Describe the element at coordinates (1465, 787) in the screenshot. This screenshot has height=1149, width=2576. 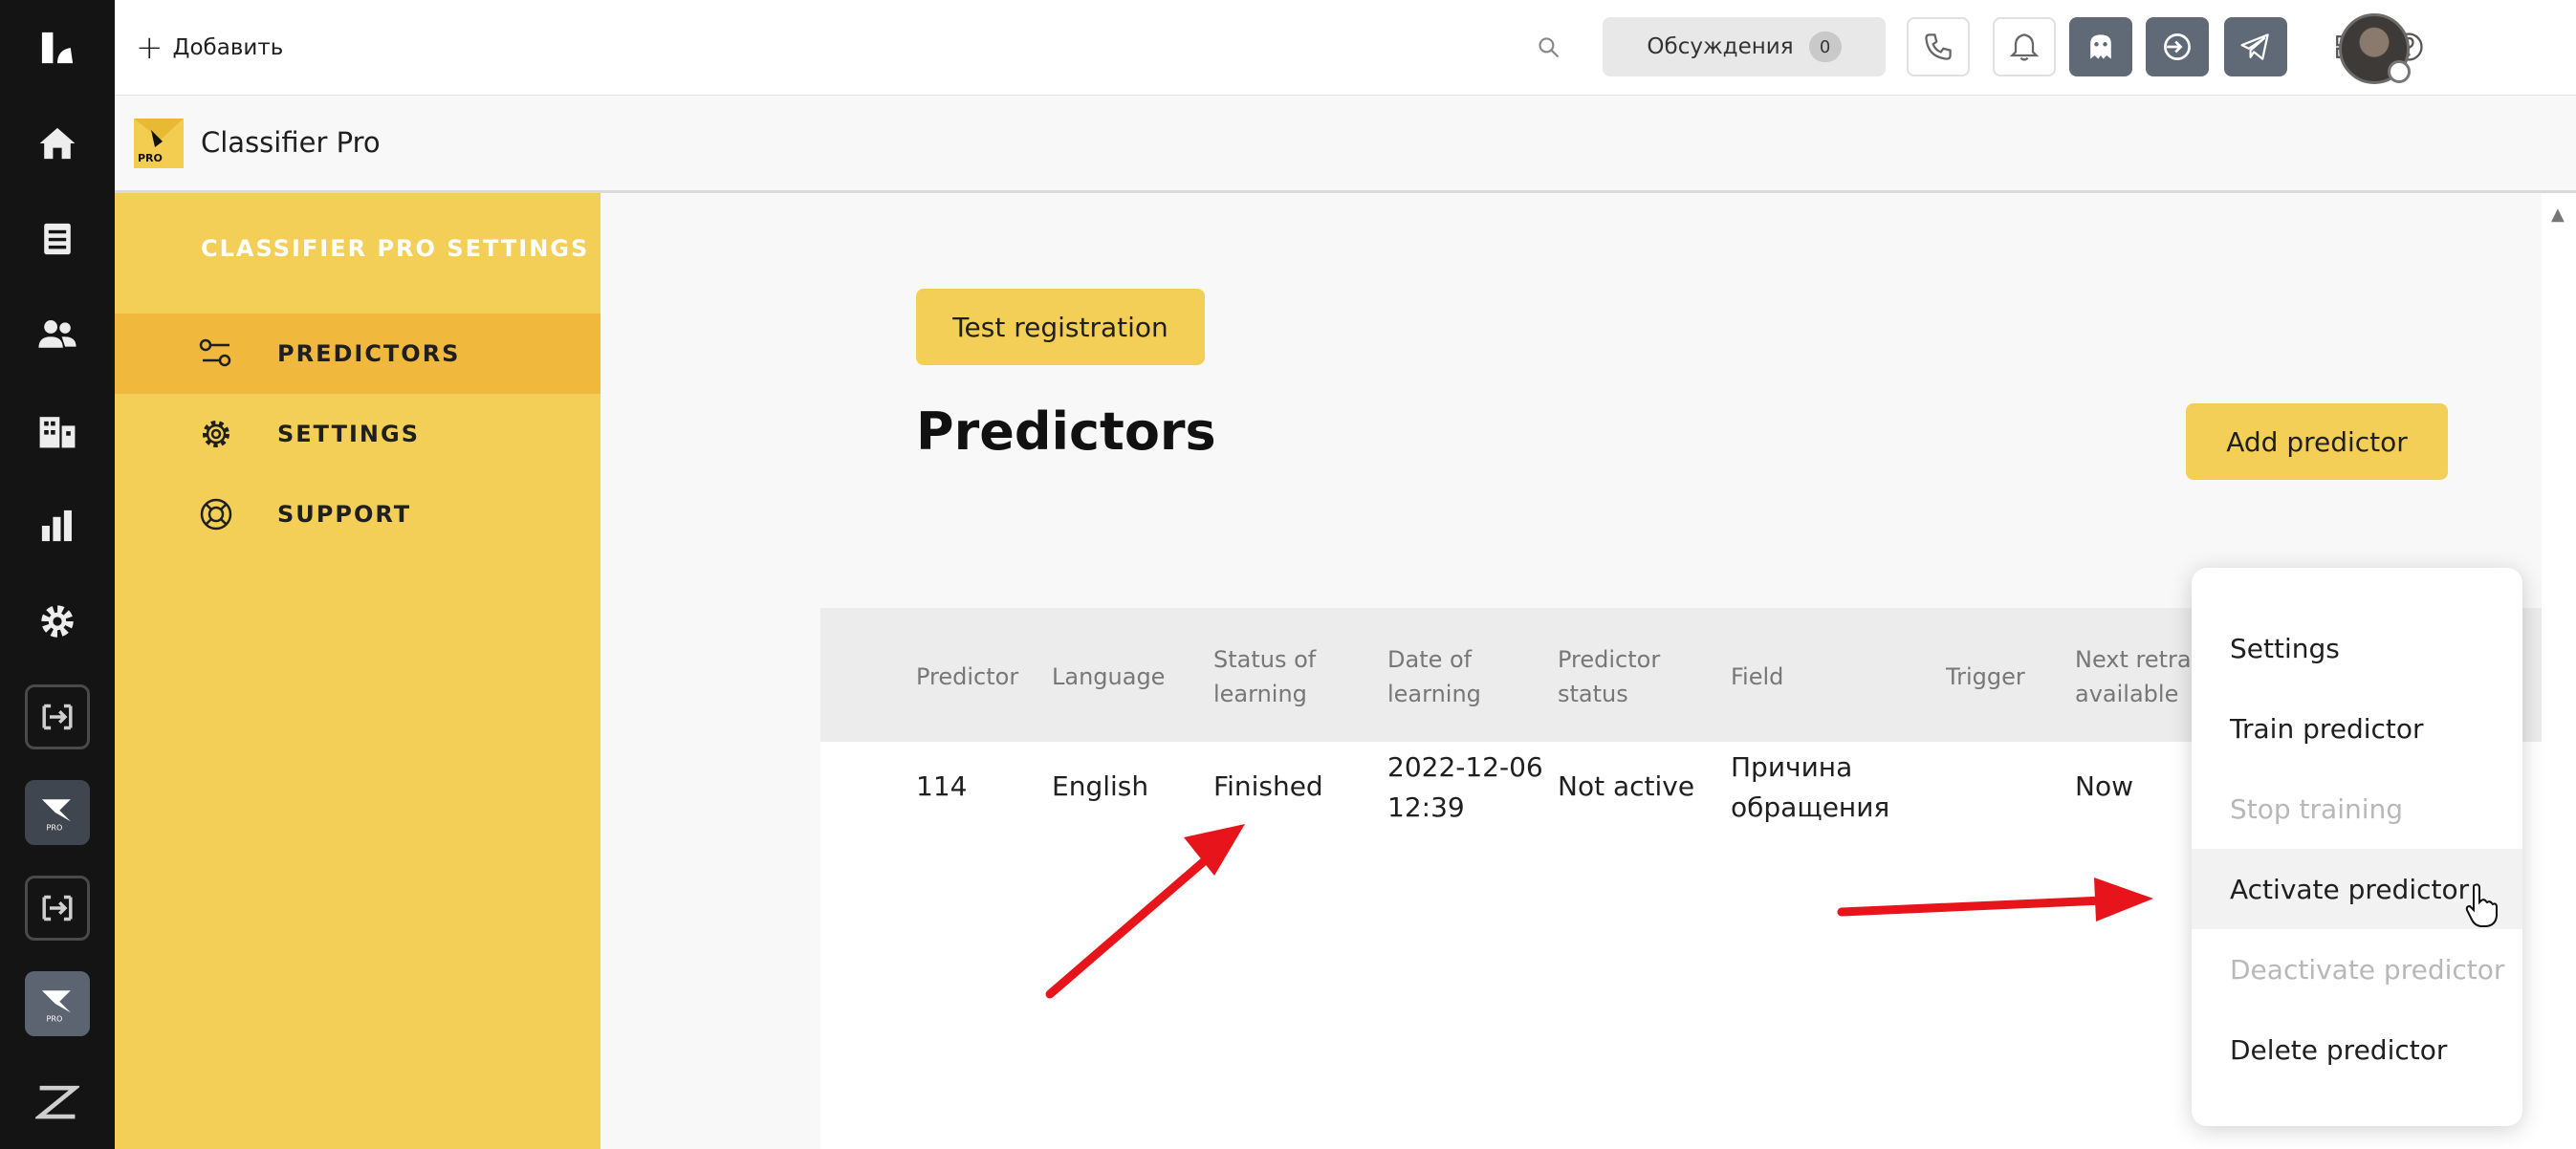
I see `cell-date-of-learning: 2022-12-06 12:39` at that location.